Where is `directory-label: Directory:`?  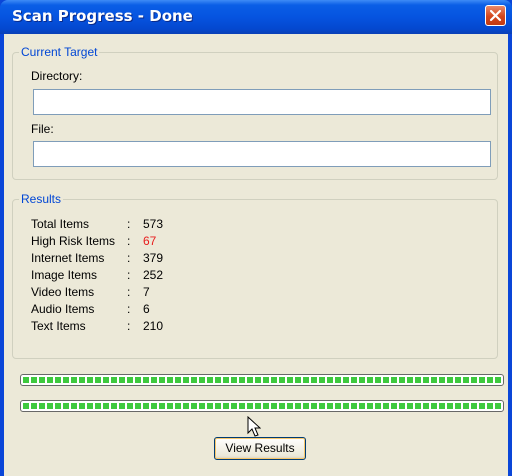
directory-label: Directory: is located at coordinates (57, 76).